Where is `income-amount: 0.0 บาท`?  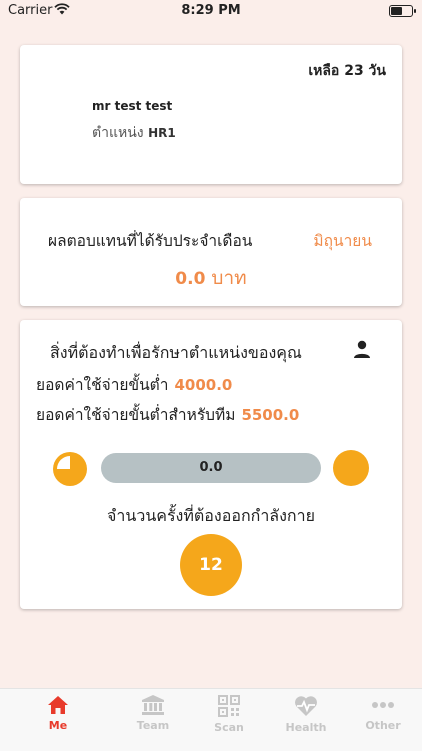 income-amount: 0.0 บาท is located at coordinates (211, 278).